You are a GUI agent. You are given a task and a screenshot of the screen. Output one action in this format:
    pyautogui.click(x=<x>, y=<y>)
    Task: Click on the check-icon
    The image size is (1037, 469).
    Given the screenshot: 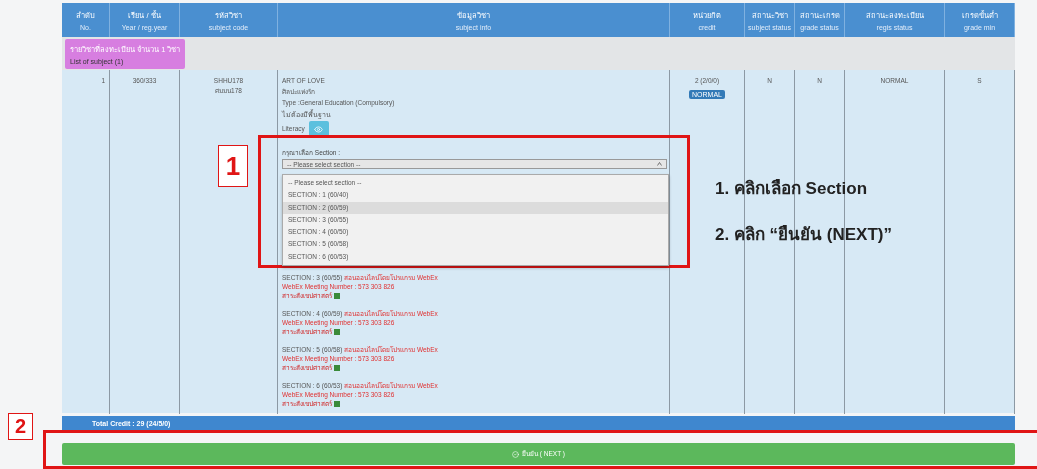 What is the action you would take?
    pyautogui.click(x=515, y=454)
    